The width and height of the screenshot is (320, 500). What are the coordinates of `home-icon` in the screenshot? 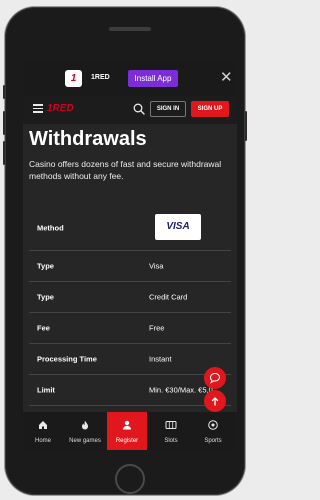 It's located at (43, 425).